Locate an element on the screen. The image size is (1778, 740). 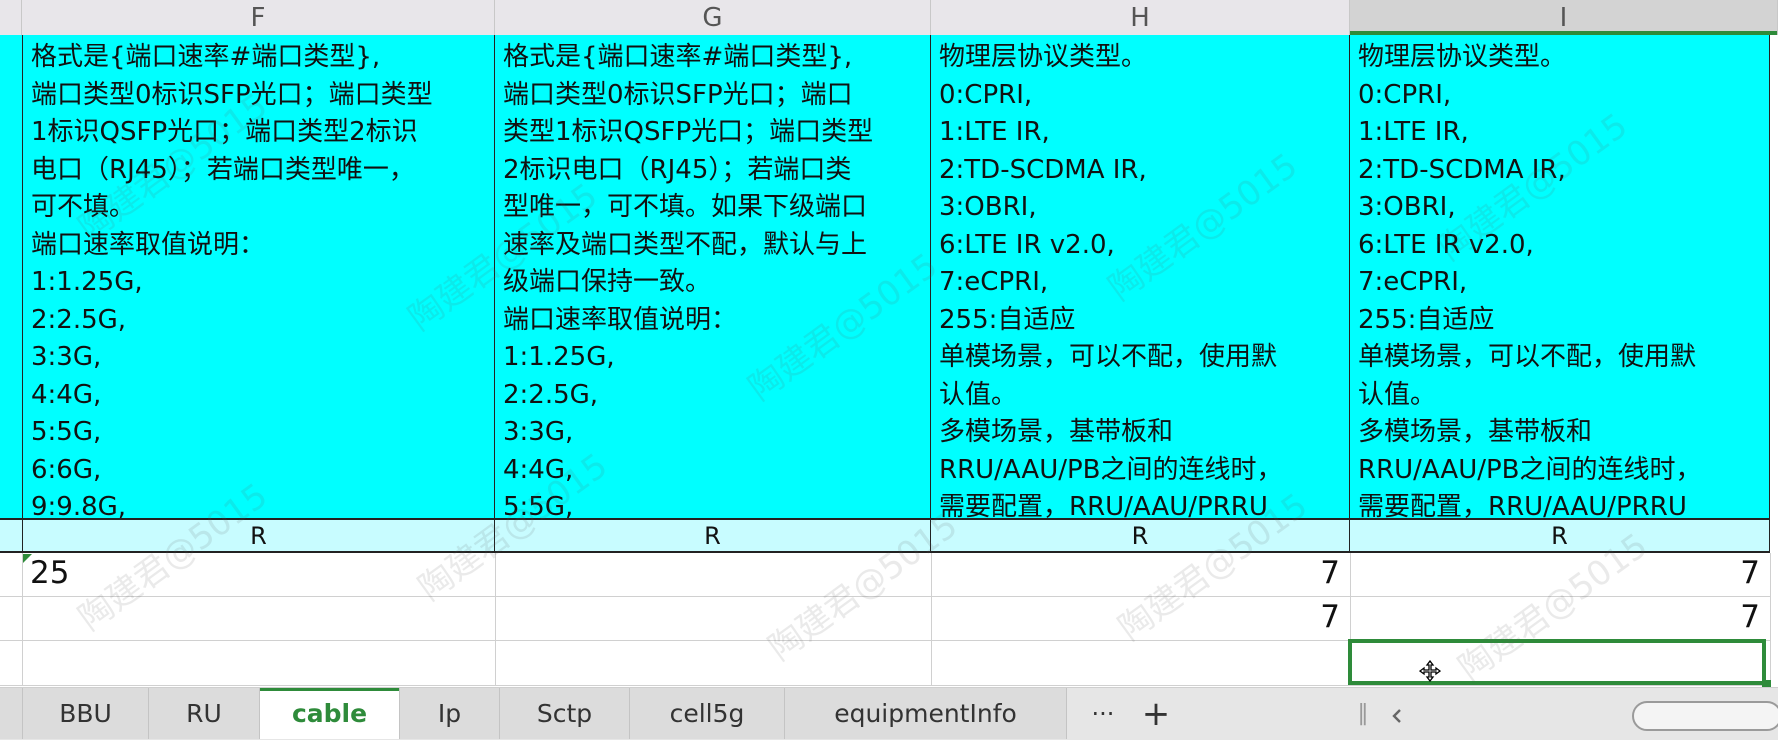
sheet-tab-ru: RU is located at coordinates (204, 713).